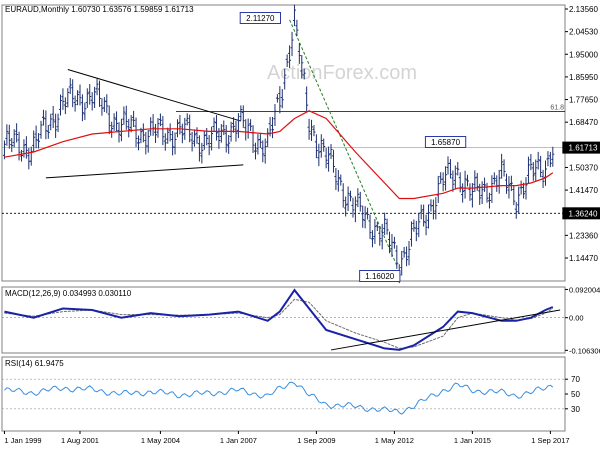 The height and width of the screenshot is (455, 600). Describe the element at coordinates (576, 318) in the screenshot. I see `macd-y-tick-label: 0.00` at that location.